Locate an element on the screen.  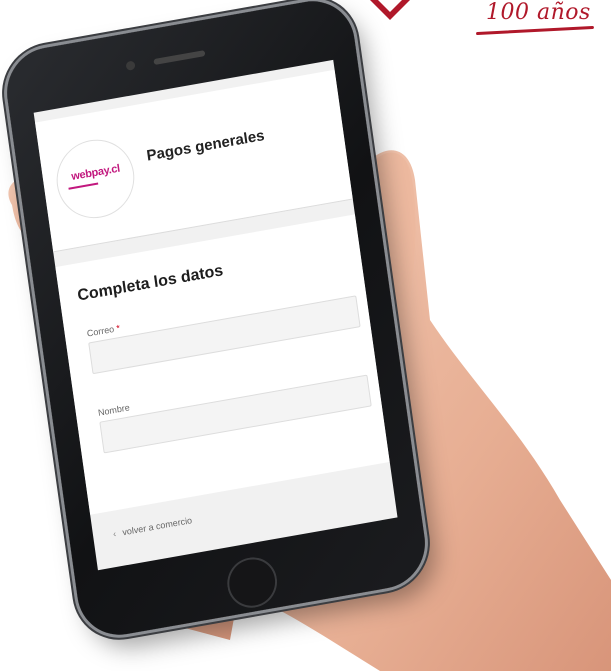
email-field is located at coordinates (224, 335).